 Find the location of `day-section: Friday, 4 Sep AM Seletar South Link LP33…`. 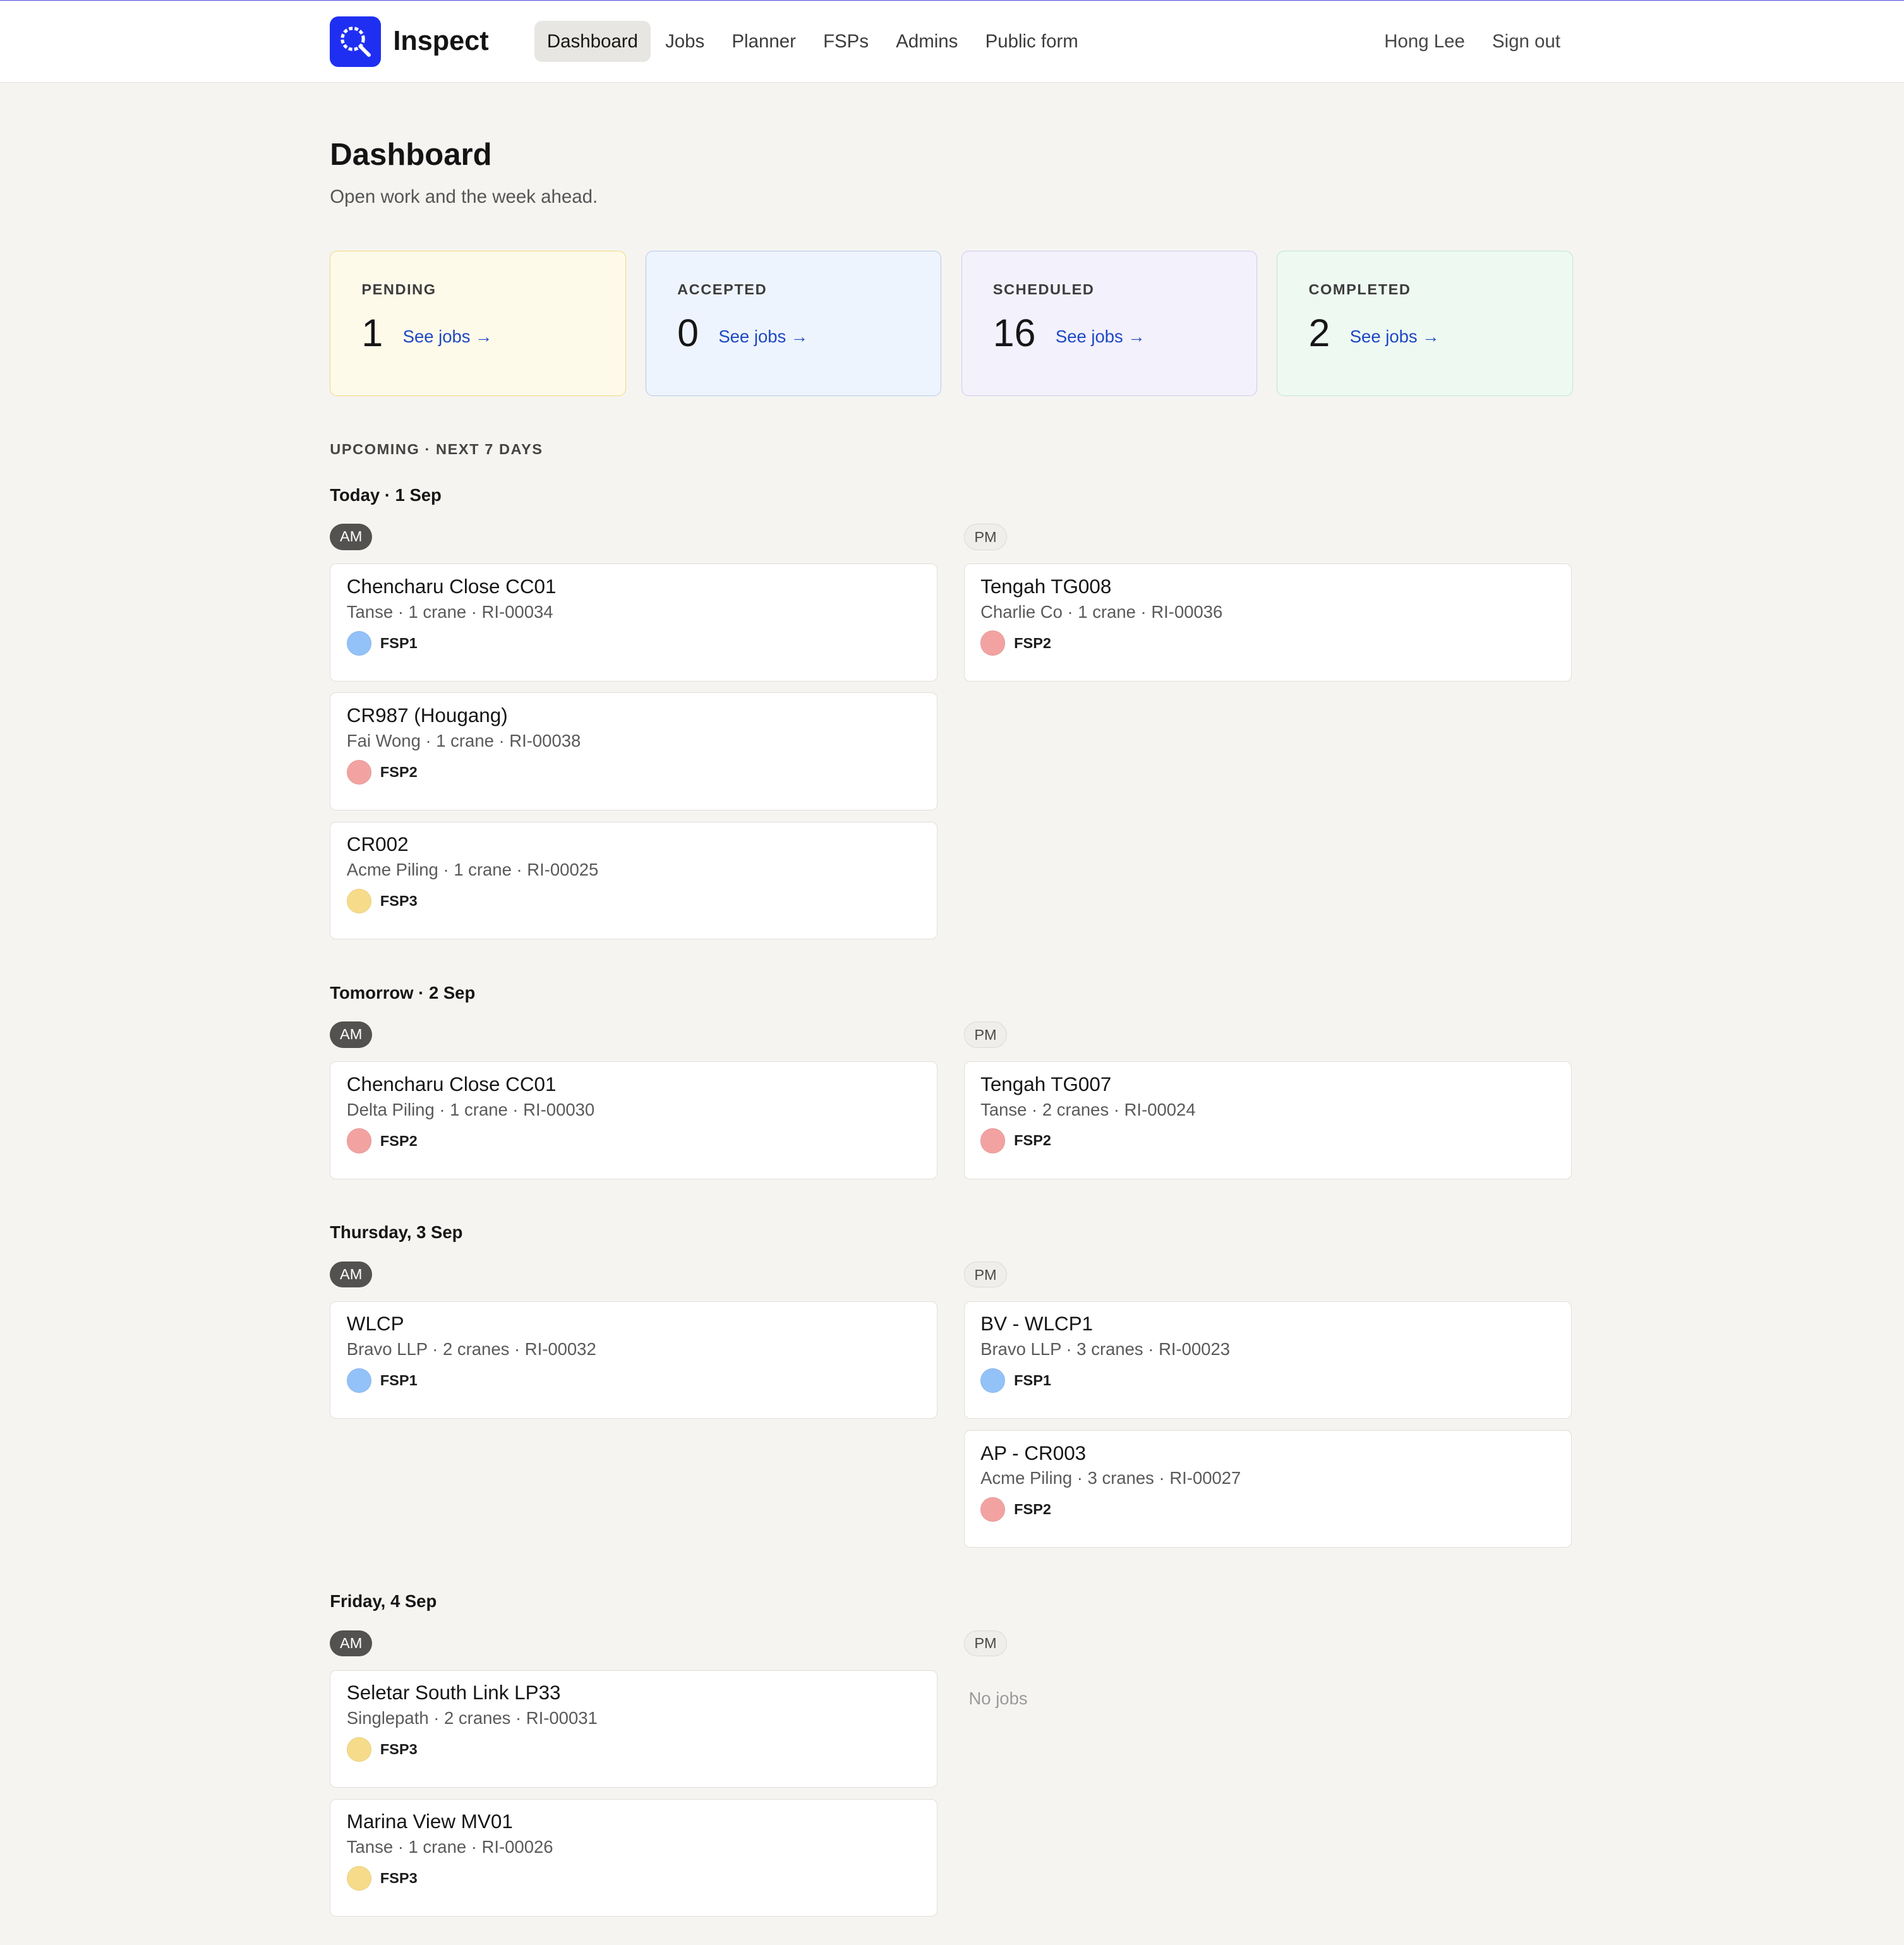

day-section: Friday, 4 Sep AM Seletar South Link LP33… is located at coordinates (951, 1759).